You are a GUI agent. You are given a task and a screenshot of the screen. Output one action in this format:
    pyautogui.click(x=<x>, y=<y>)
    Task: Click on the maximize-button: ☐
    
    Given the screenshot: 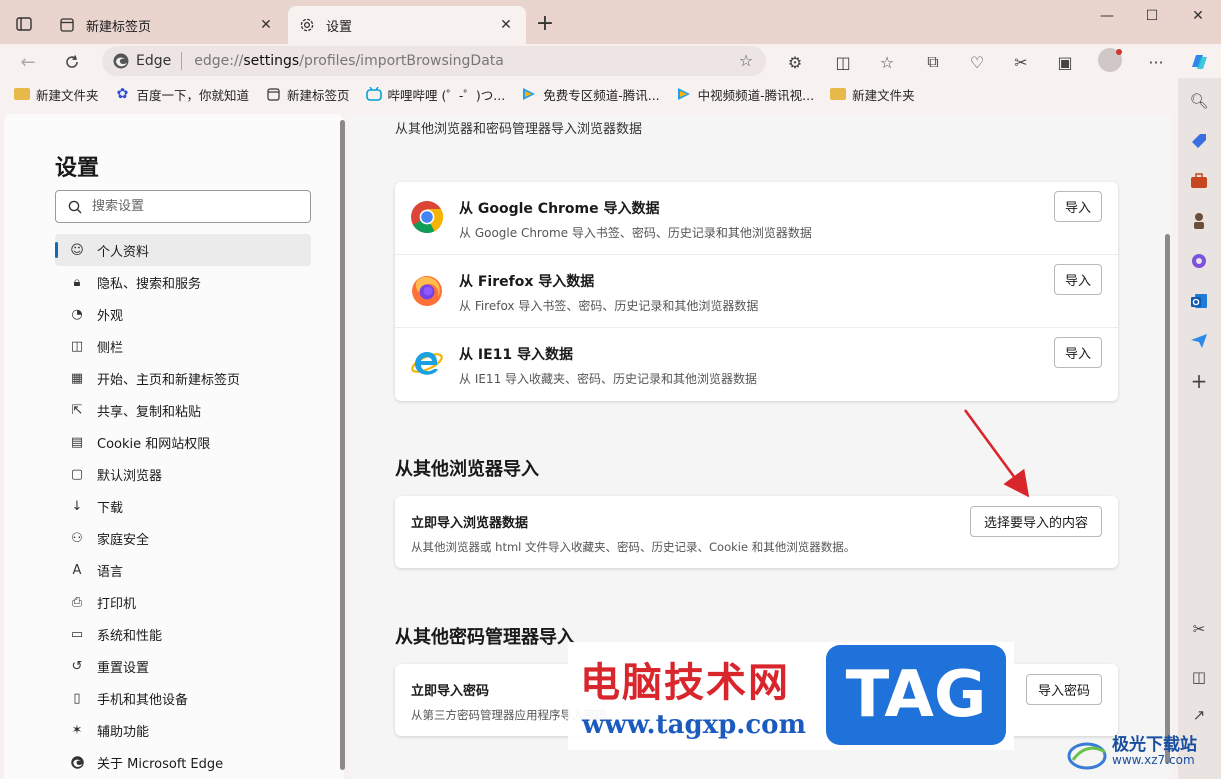 What is the action you would take?
    pyautogui.click(x=1152, y=17)
    